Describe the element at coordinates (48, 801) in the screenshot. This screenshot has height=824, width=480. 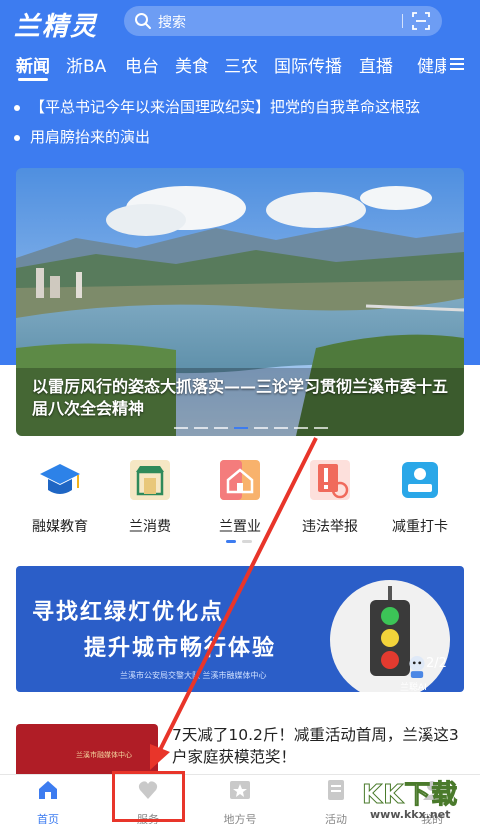
I see `nav-home: 首页` at that location.